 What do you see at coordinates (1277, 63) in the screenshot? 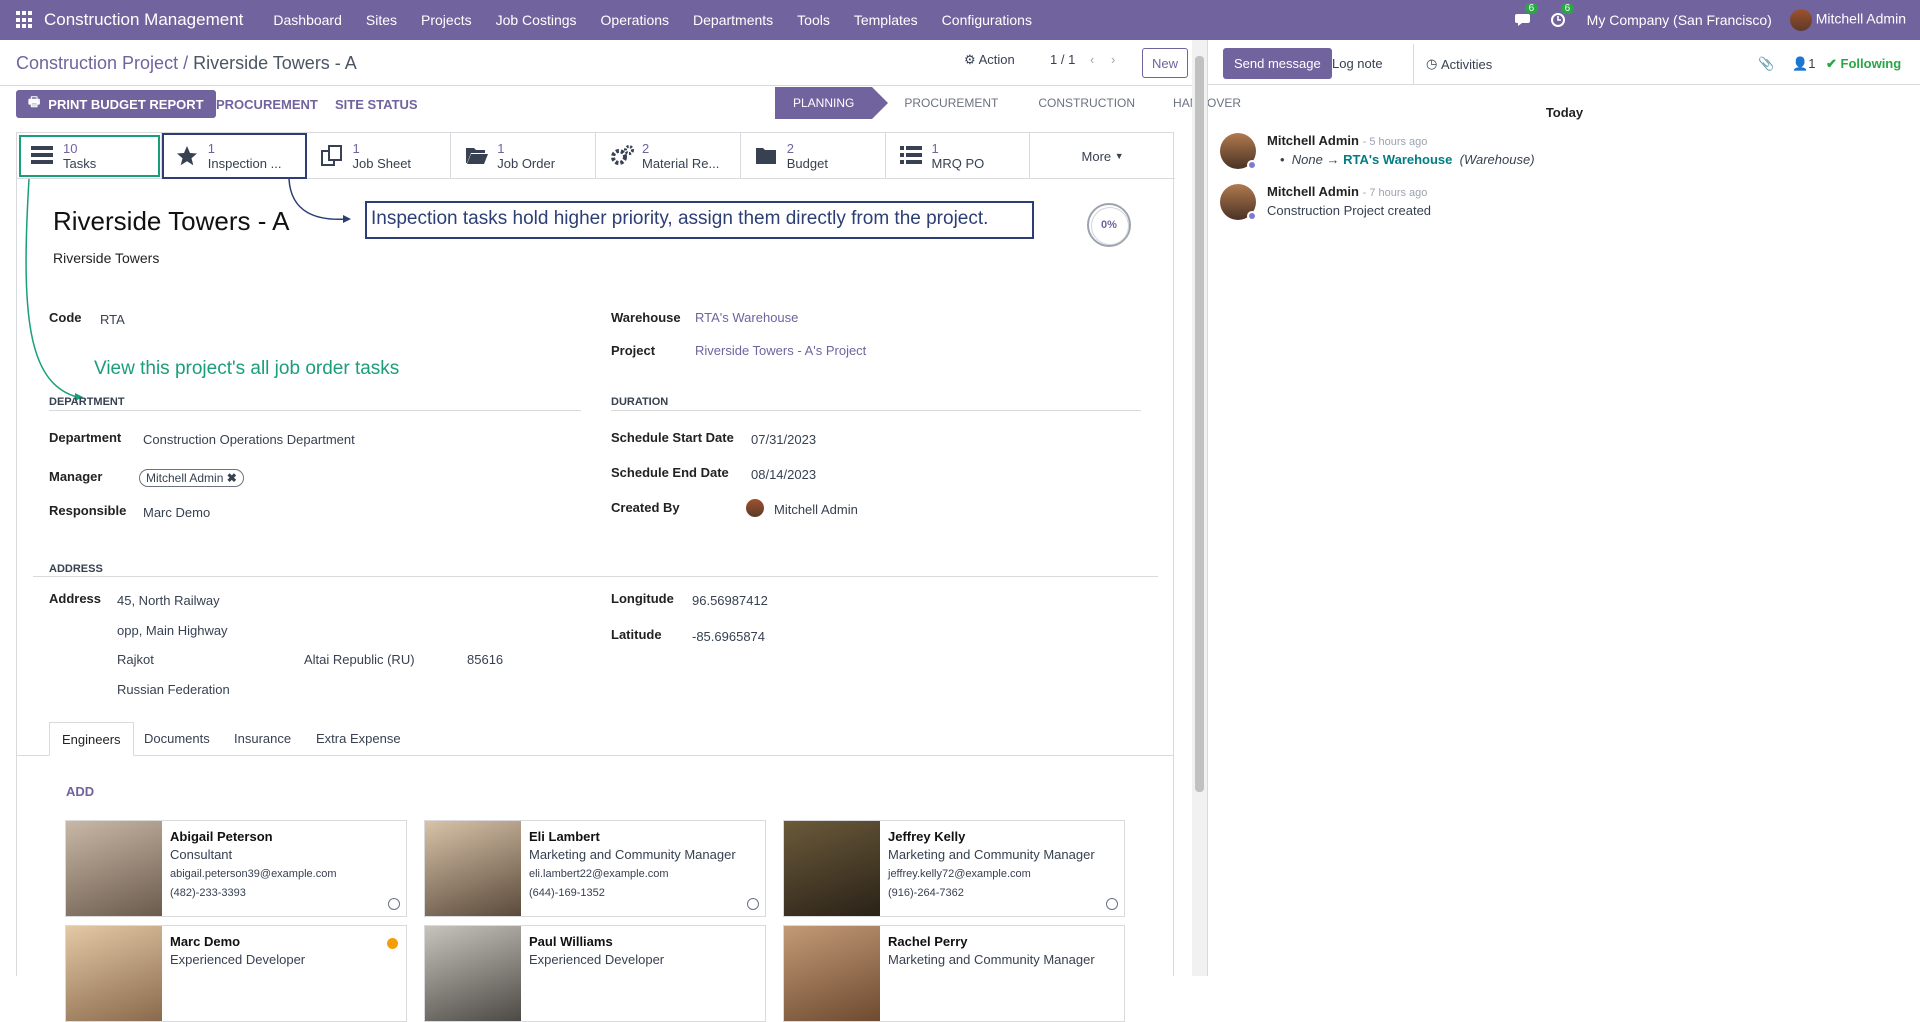
I see `send-message-button: Send message` at bounding box center [1277, 63].